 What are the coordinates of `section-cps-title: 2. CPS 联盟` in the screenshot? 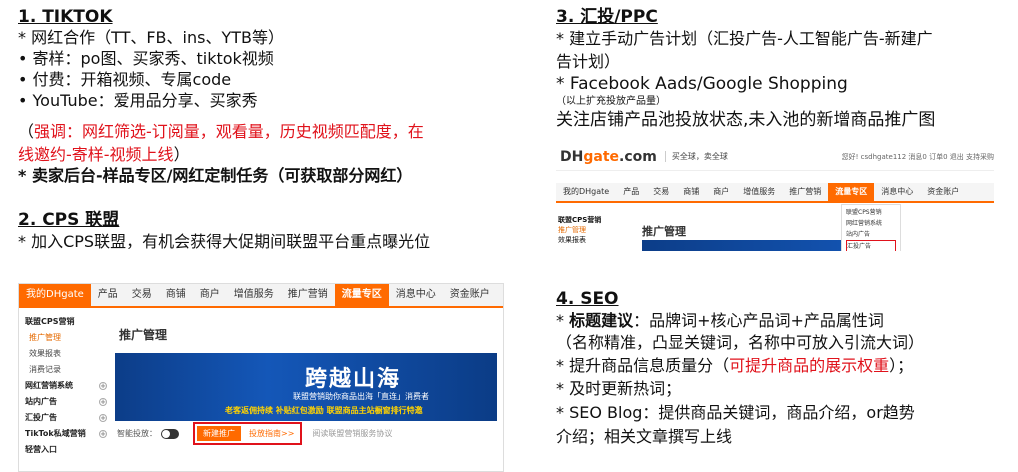 It's located at (69, 220).